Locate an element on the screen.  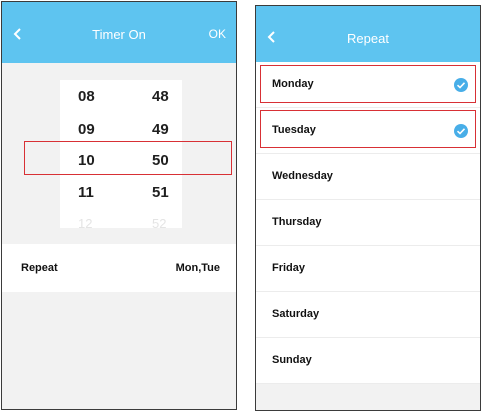
picker-row: 11 51 is located at coordinates (121, 194).